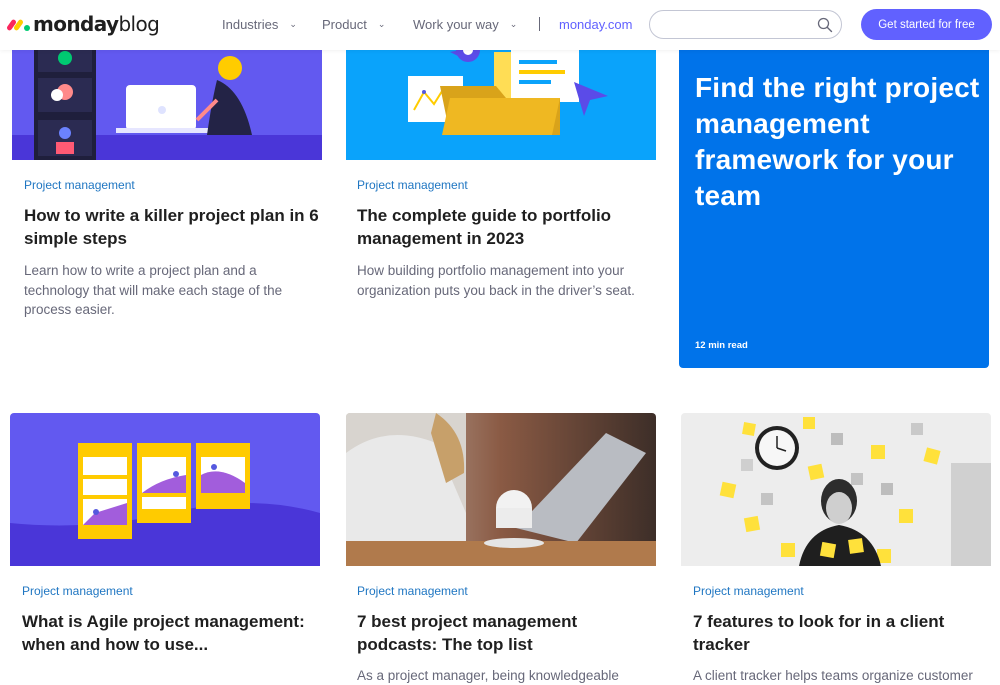  I want to click on article-thumbnail-portfolio, so click(501, 100).